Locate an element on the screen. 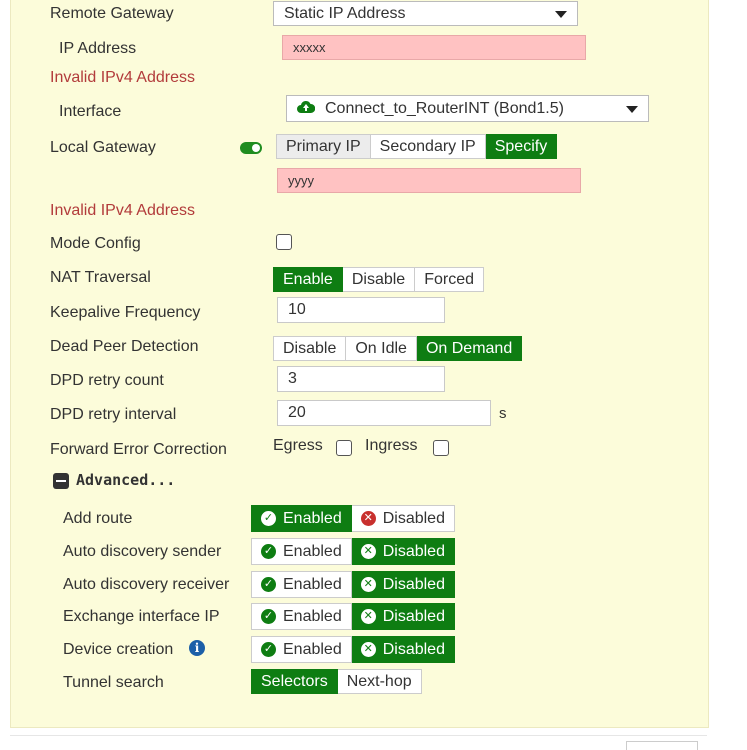  auto-discovery-sender-disabled: ✕ Disabled is located at coordinates (403, 551).